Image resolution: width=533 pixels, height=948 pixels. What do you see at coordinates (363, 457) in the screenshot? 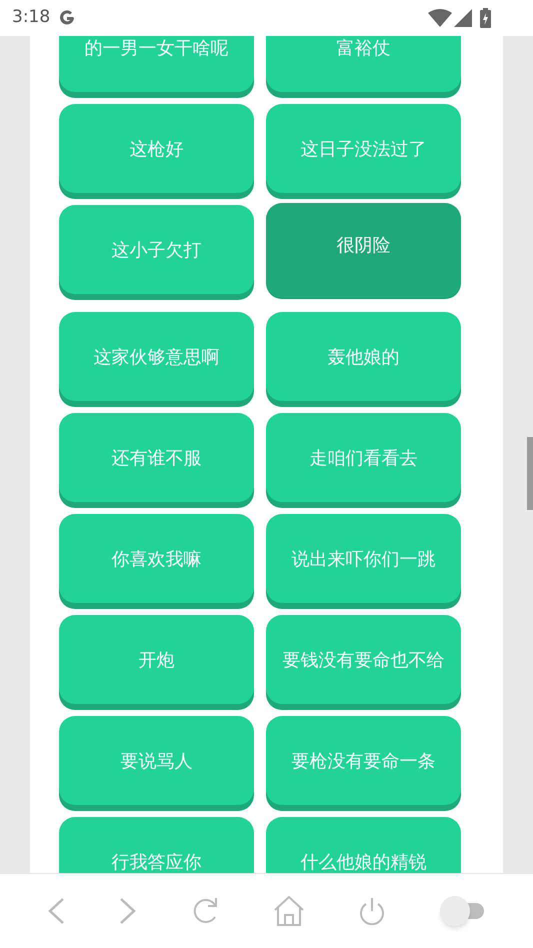
I see `phrase-button: 走咱们看看去` at bounding box center [363, 457].